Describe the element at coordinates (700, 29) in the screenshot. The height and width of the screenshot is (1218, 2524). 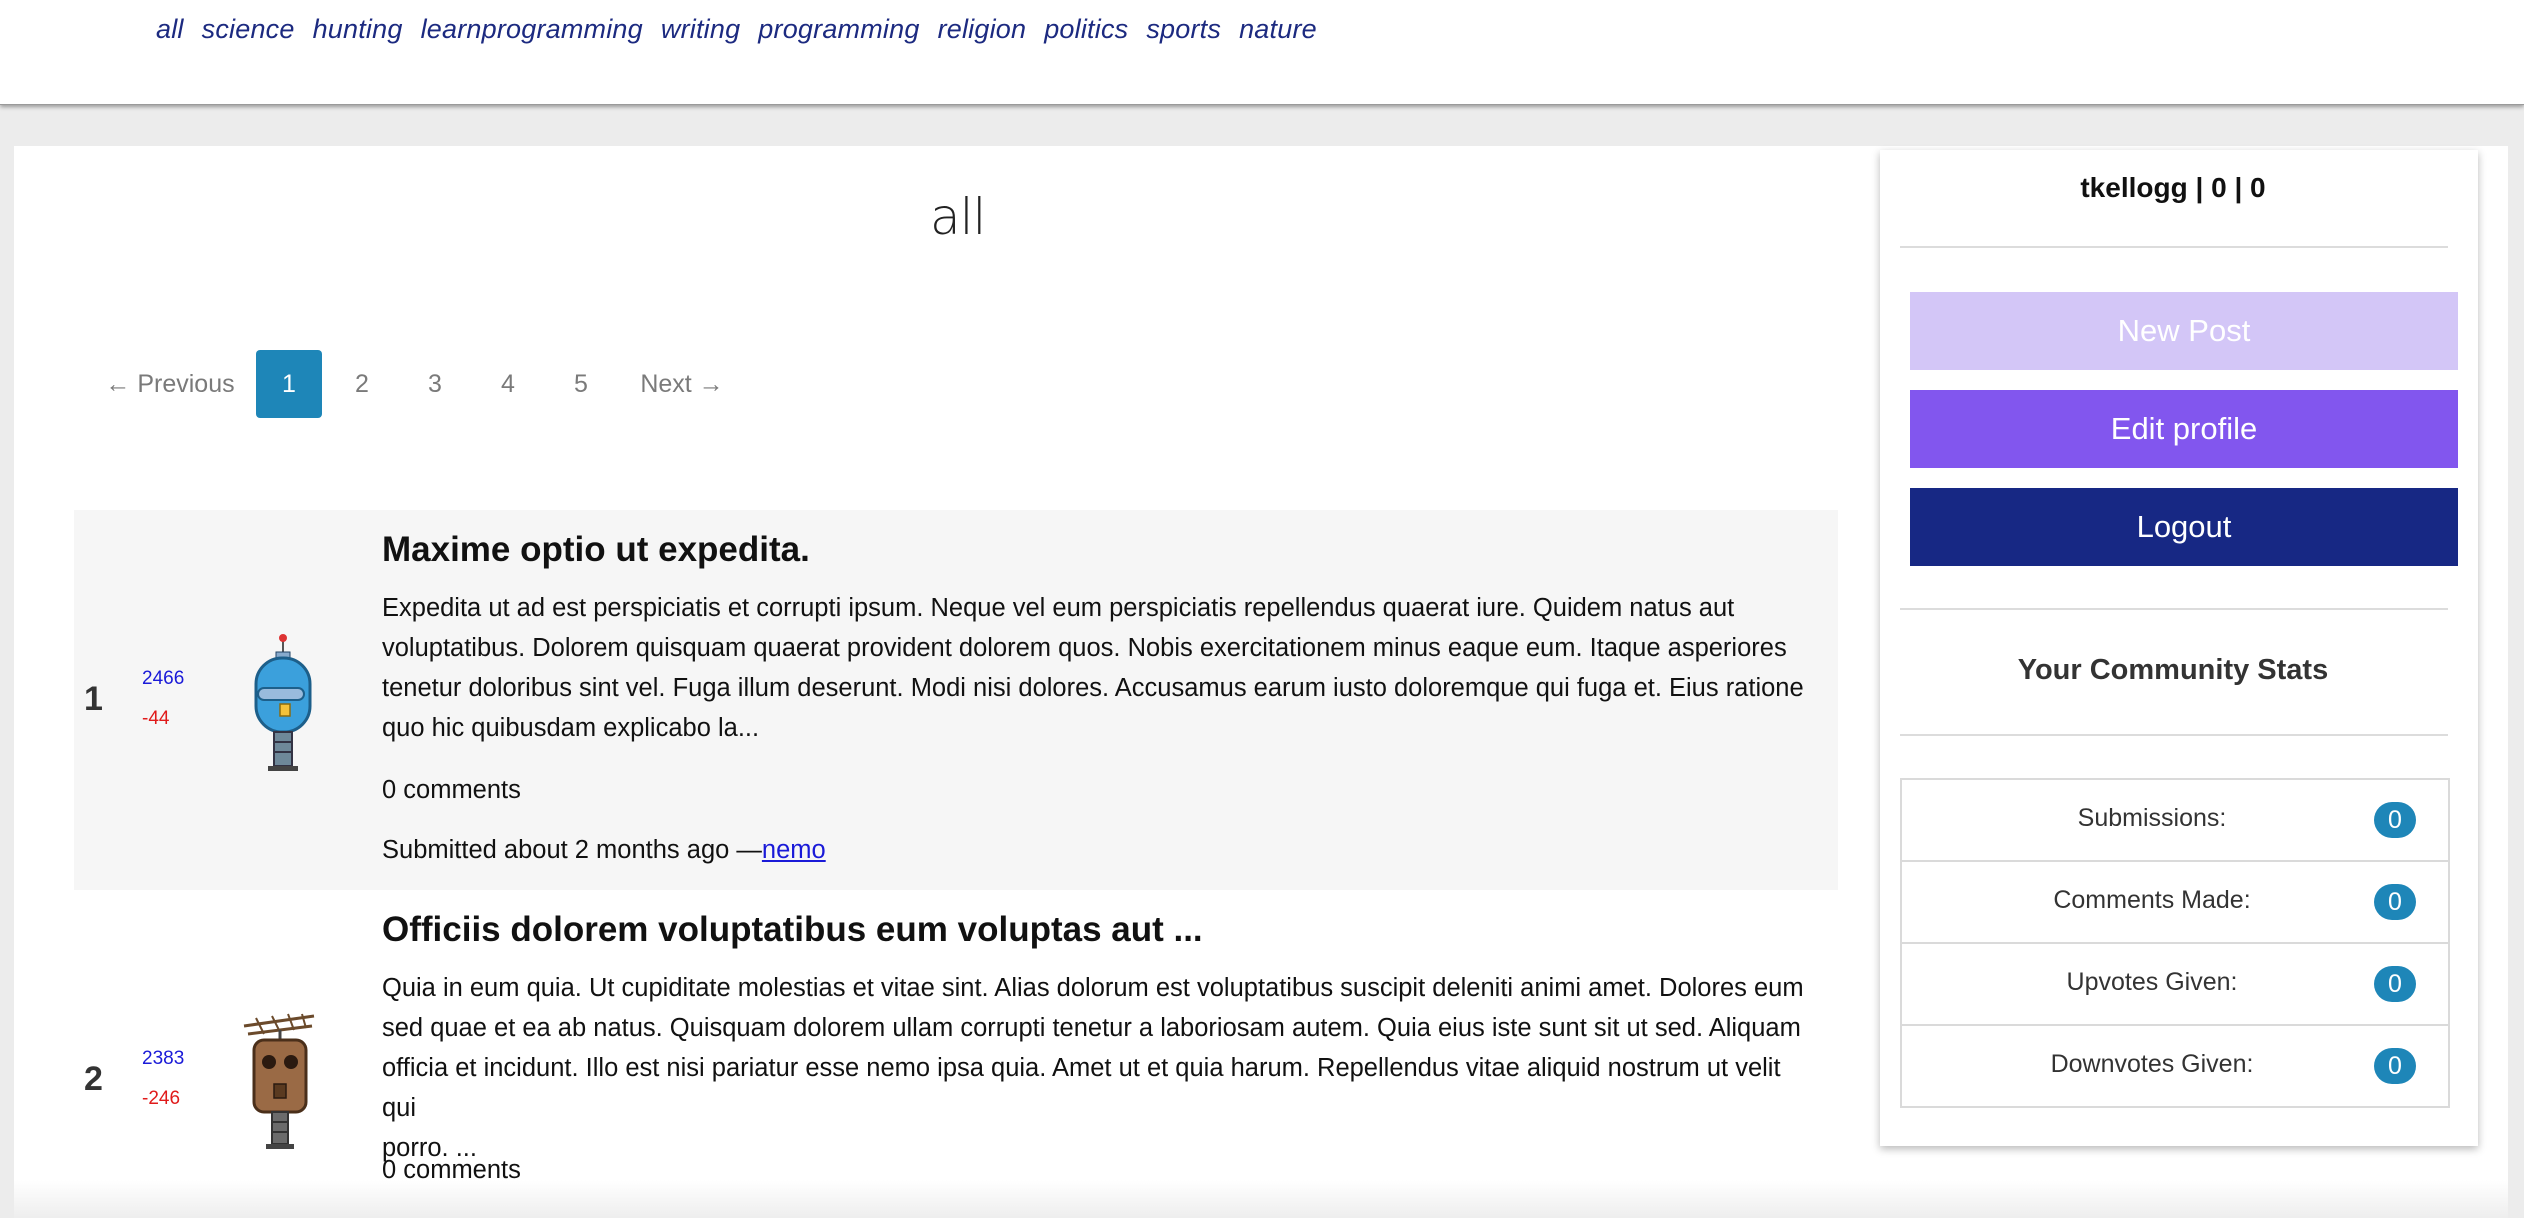
I see `nav-link-writing: writing` at that location.